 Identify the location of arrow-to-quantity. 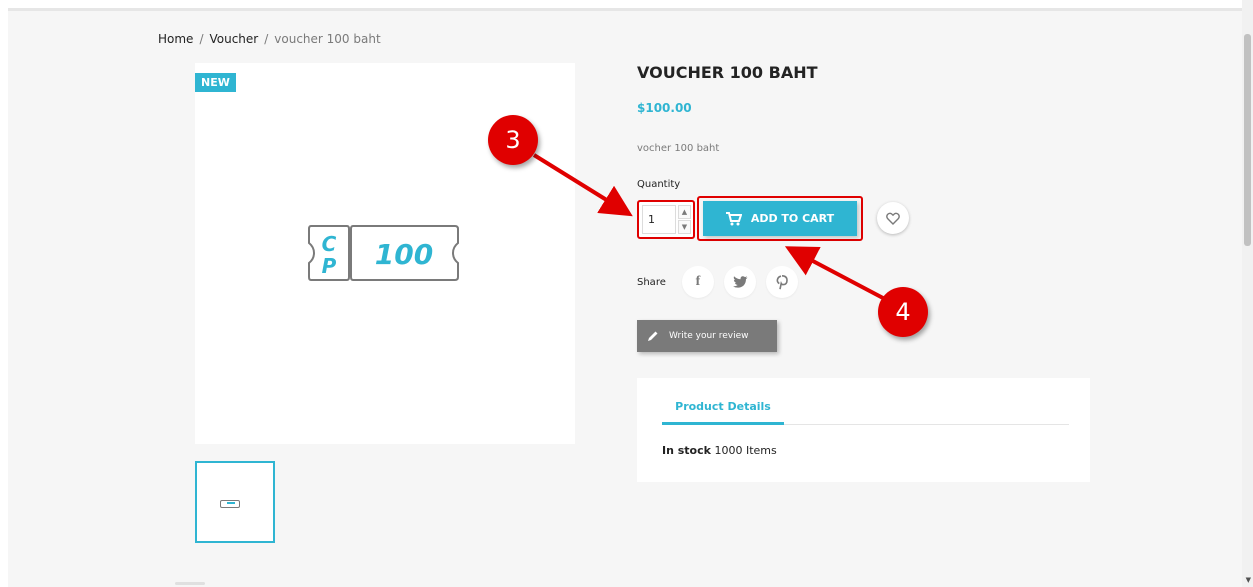
(582, 185).